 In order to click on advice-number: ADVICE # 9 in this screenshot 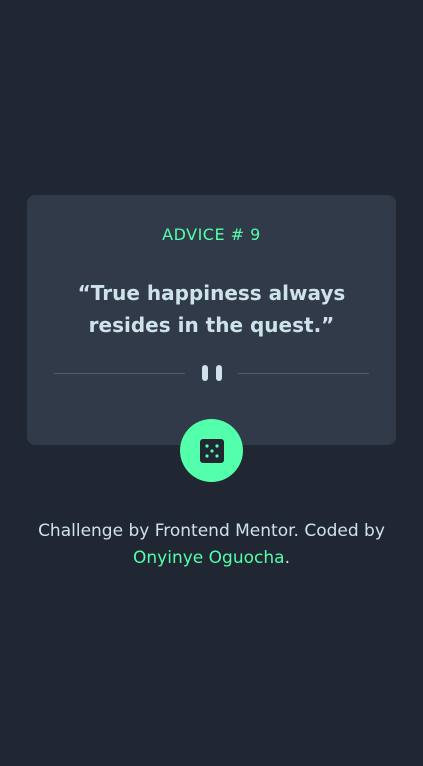, I will do `click(211, 234)`.